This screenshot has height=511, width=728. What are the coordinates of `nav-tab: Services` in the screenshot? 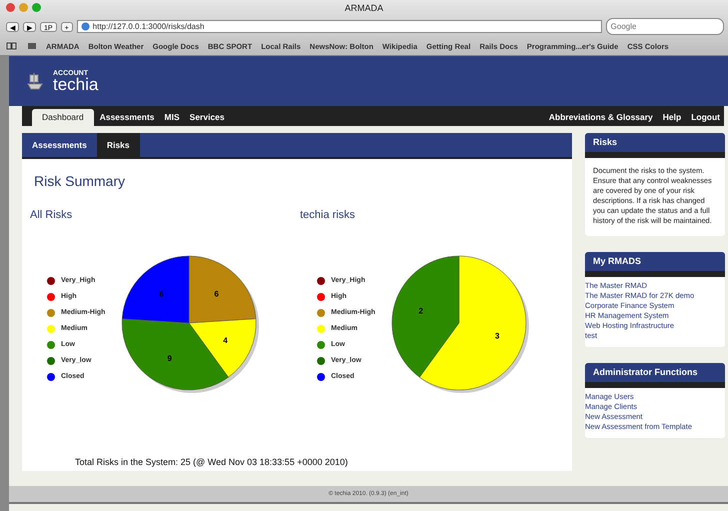 It's located at (207, 117).